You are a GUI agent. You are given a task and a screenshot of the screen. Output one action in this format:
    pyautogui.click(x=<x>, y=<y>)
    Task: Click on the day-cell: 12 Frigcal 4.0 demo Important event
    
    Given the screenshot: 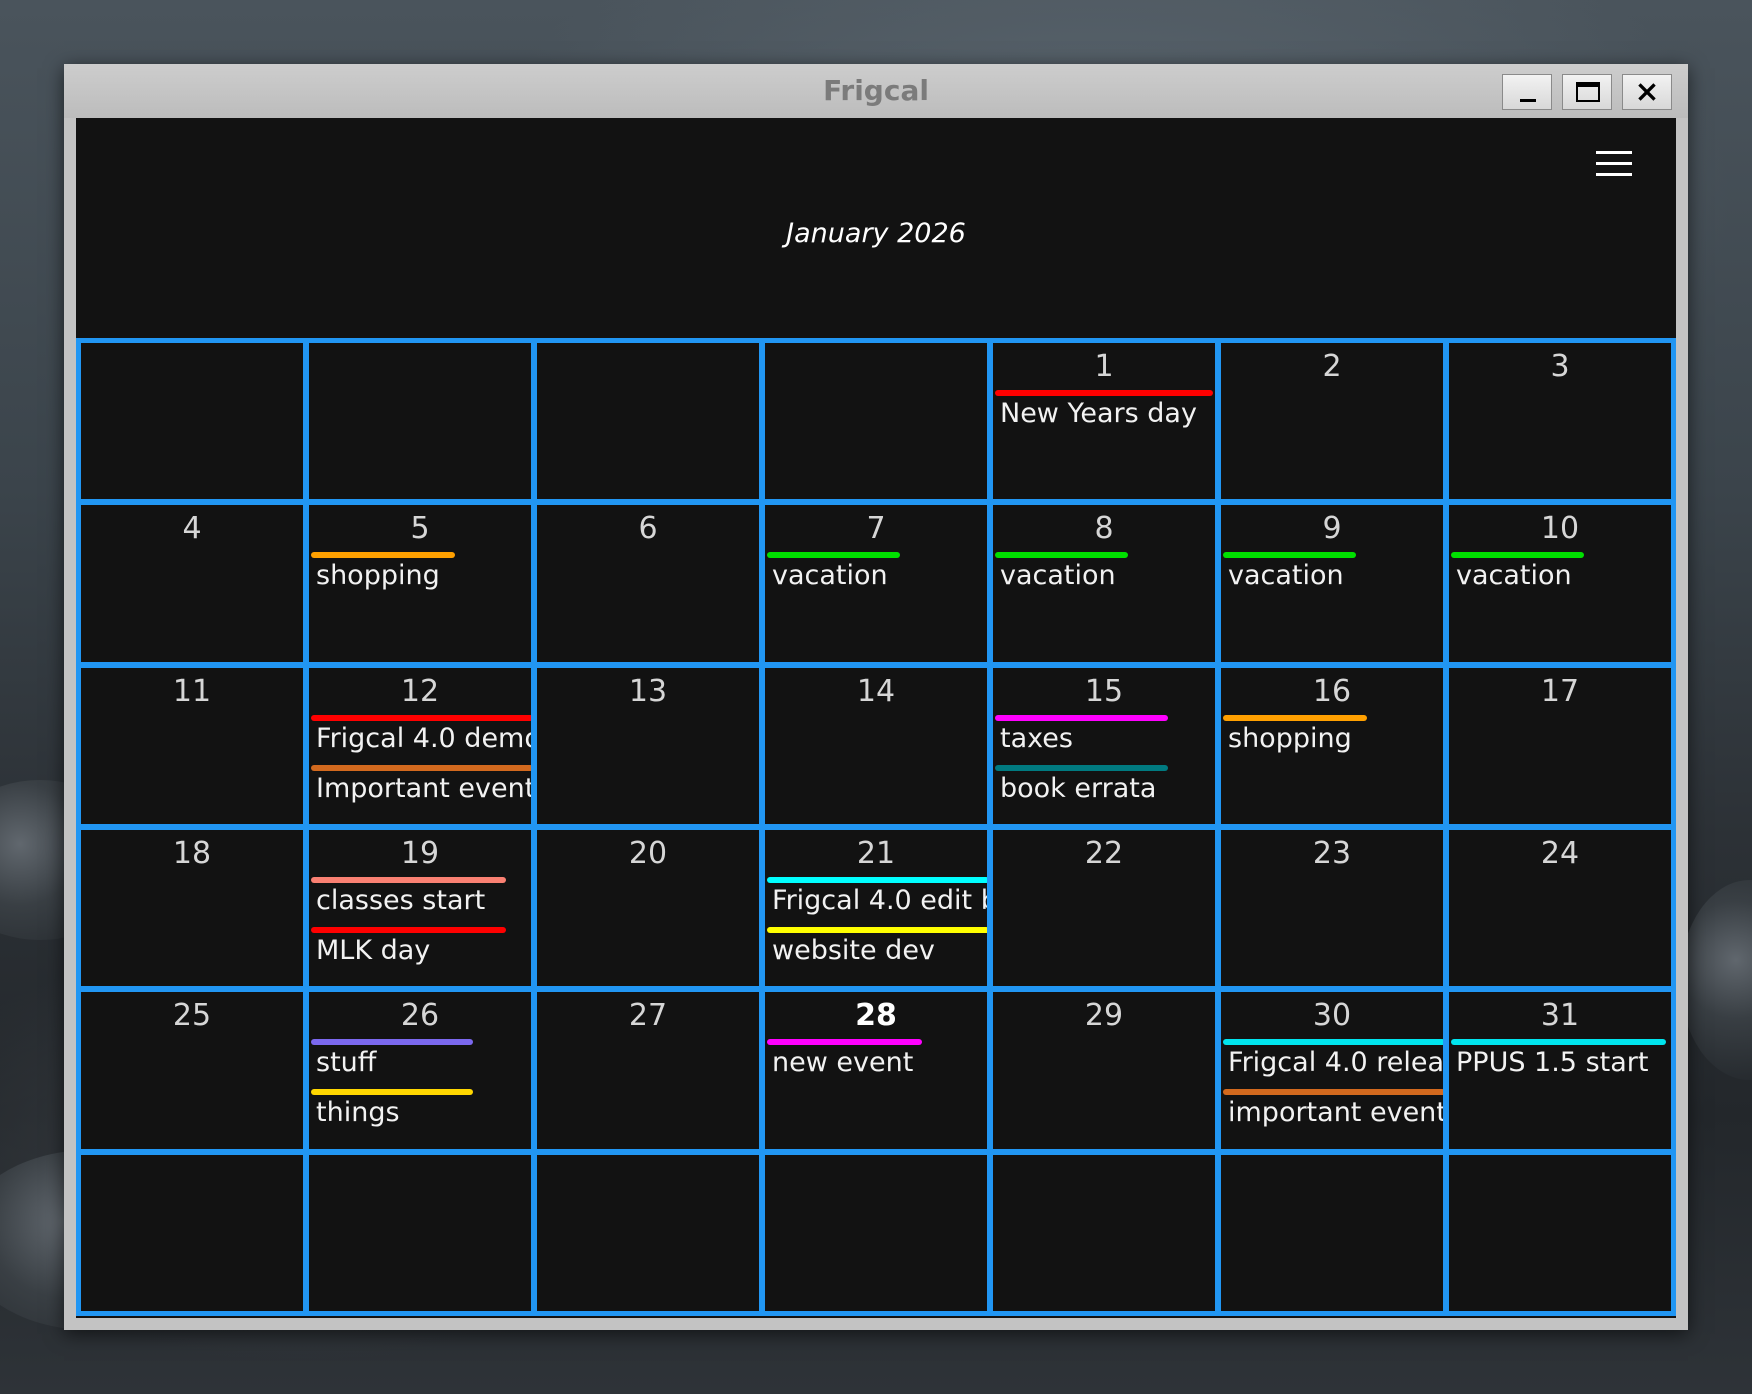 What is the action you would take?
    pyautogui.click(x=420, y=745)
    